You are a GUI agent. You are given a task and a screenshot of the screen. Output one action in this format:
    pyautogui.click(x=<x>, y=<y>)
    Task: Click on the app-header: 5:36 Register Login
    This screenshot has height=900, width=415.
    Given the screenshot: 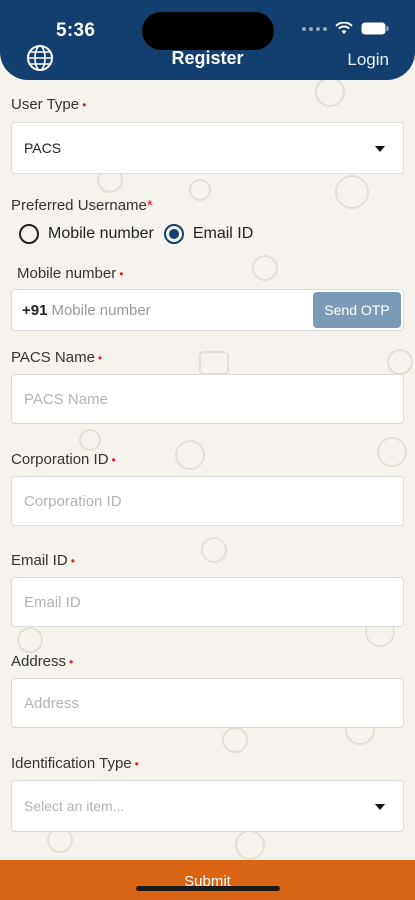 What is the action you would take?
    pyautogui.click(x=207, y=40)
    